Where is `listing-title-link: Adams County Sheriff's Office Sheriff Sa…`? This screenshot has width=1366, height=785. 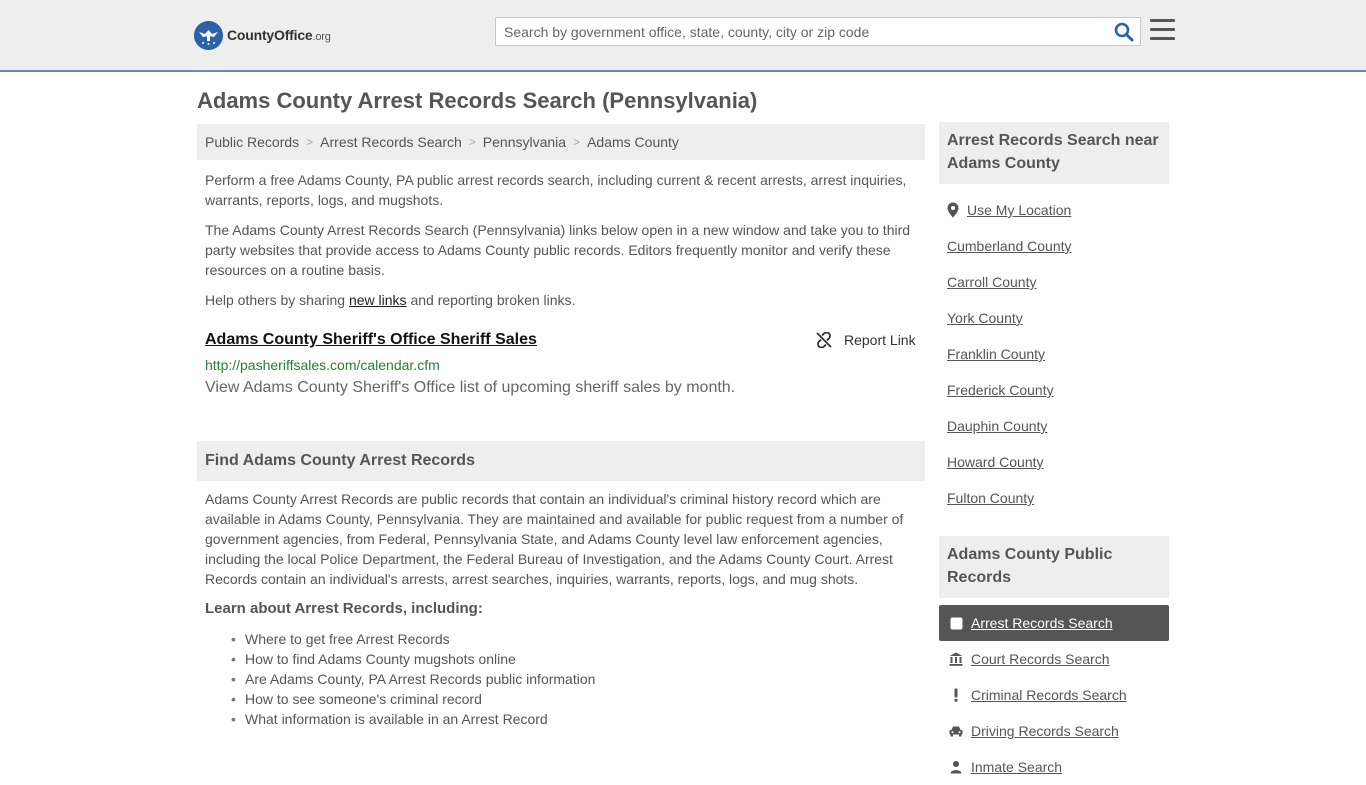
listing-title-link: Adams County Sheriff's Office Sheriff Sa… is located at coordinates (371, 340).